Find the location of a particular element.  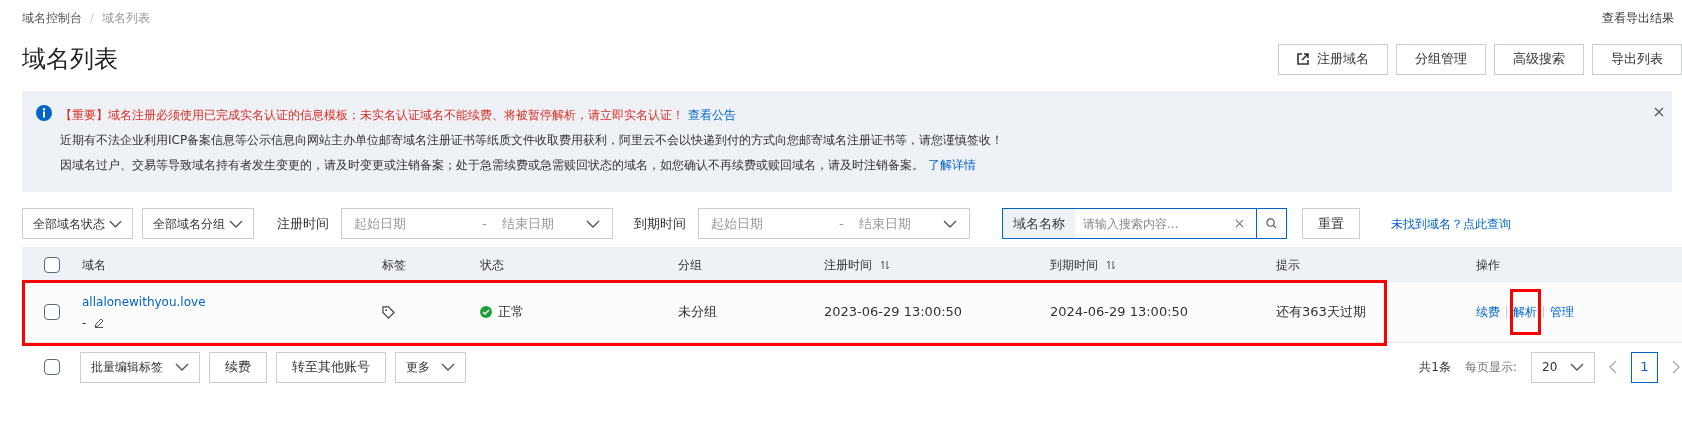

info-icon is located at coordinates (44, 113).